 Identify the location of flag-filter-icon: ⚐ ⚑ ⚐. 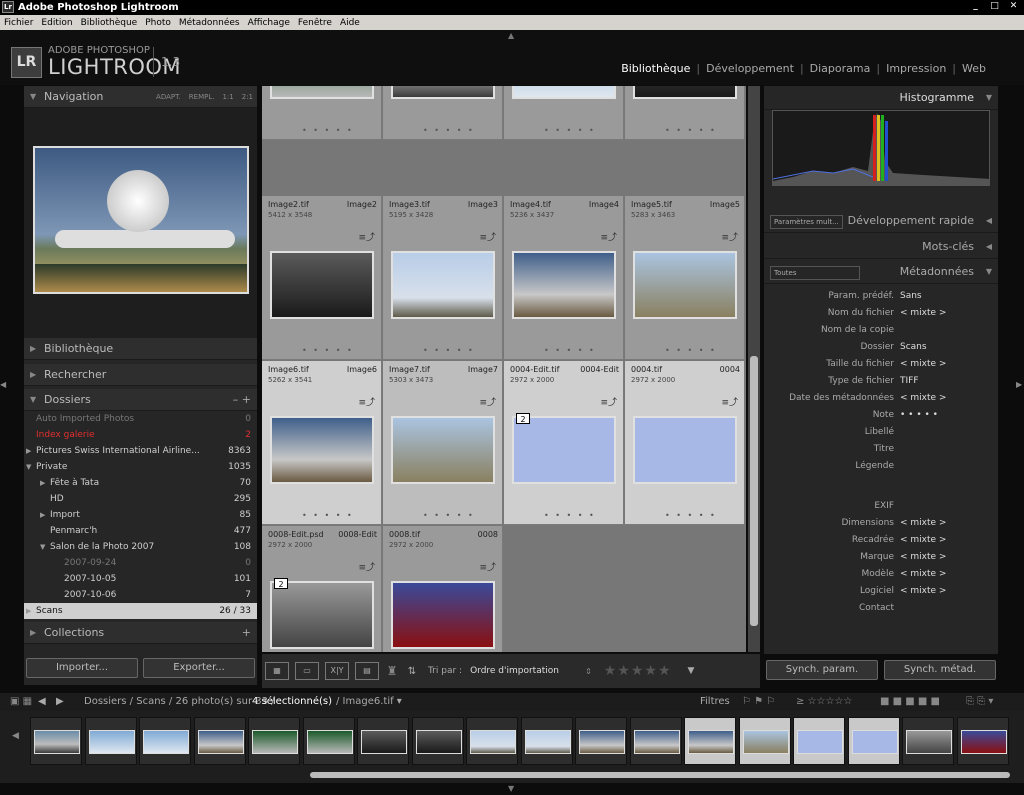
(758, 702).